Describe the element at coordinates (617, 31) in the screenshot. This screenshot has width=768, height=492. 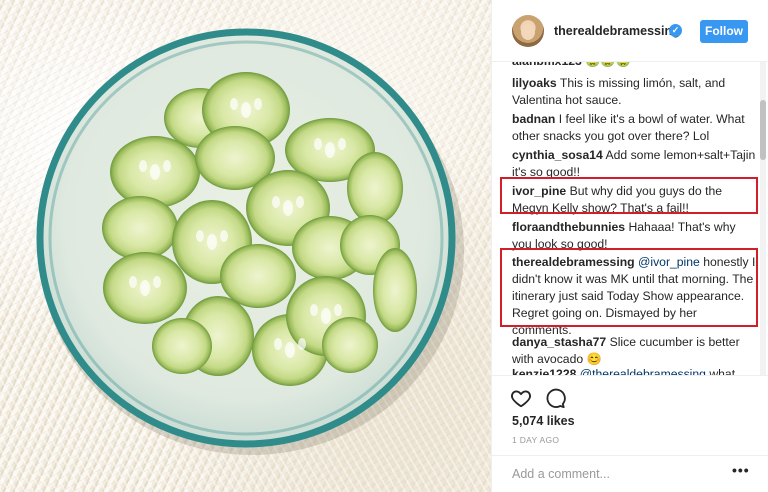
I see `post-username: therealdebramessing` at that location.